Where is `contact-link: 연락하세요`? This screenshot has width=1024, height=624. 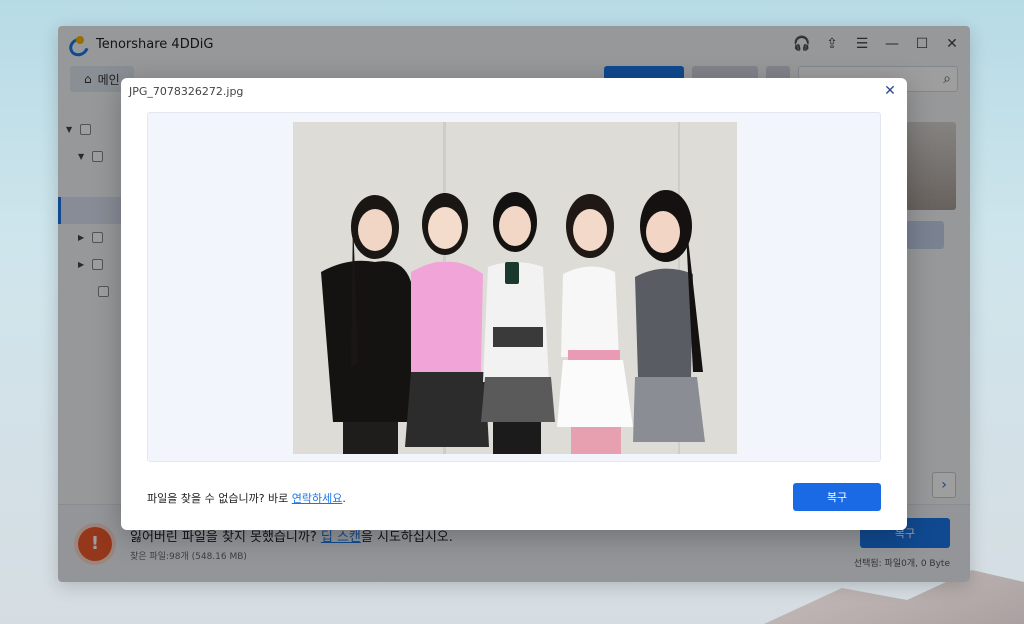
contact-link: 연락하세요 is located at coordinates (317, 498).